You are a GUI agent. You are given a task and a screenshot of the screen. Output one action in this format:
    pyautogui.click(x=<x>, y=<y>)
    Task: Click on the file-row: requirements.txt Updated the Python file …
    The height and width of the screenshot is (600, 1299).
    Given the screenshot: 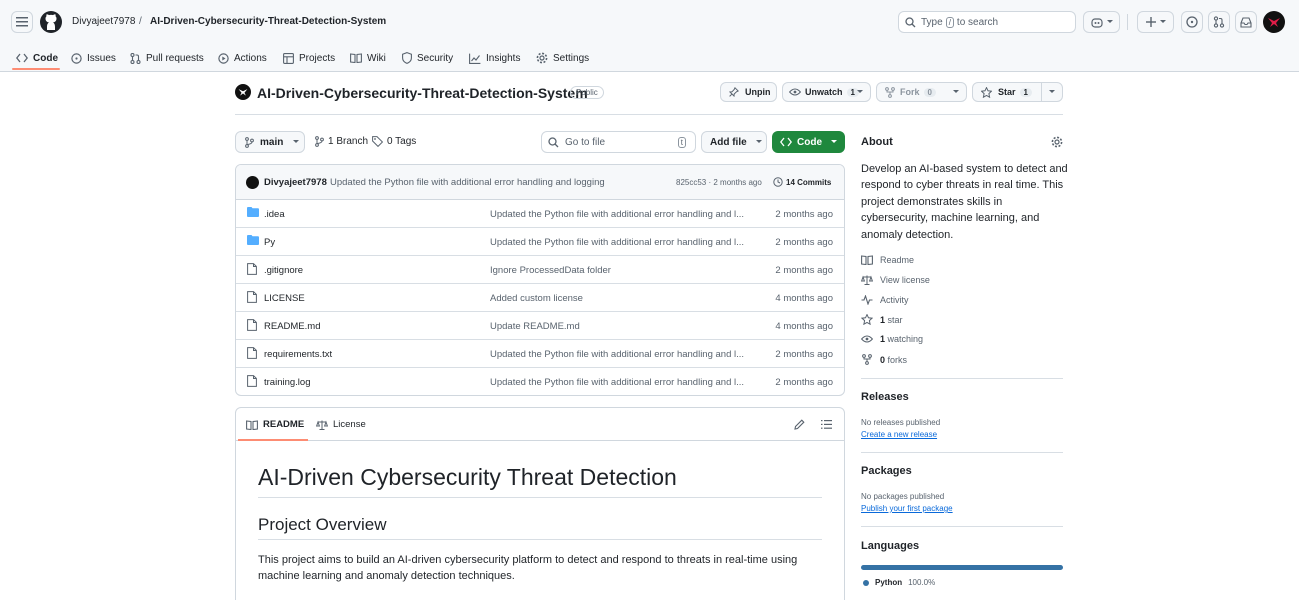 What is the action you would take?
    pyautogui.click(x=540, y=354)
    